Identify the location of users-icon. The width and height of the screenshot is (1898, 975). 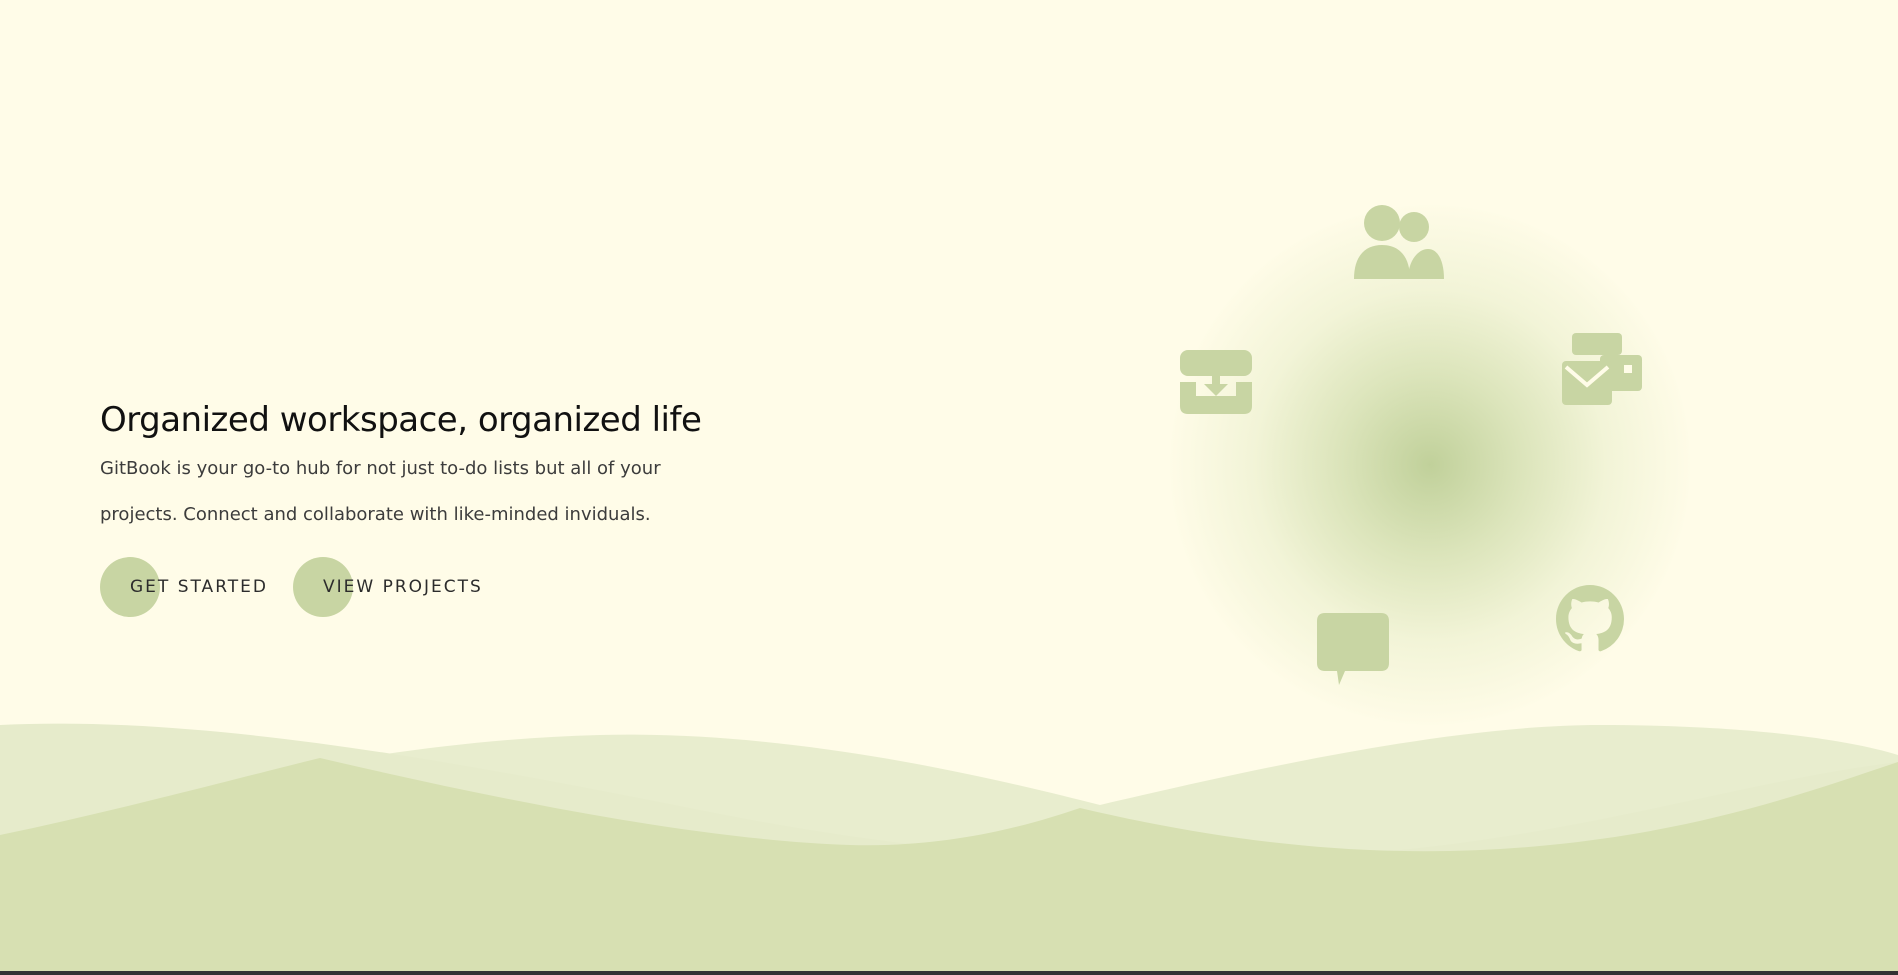
(1398, 242).